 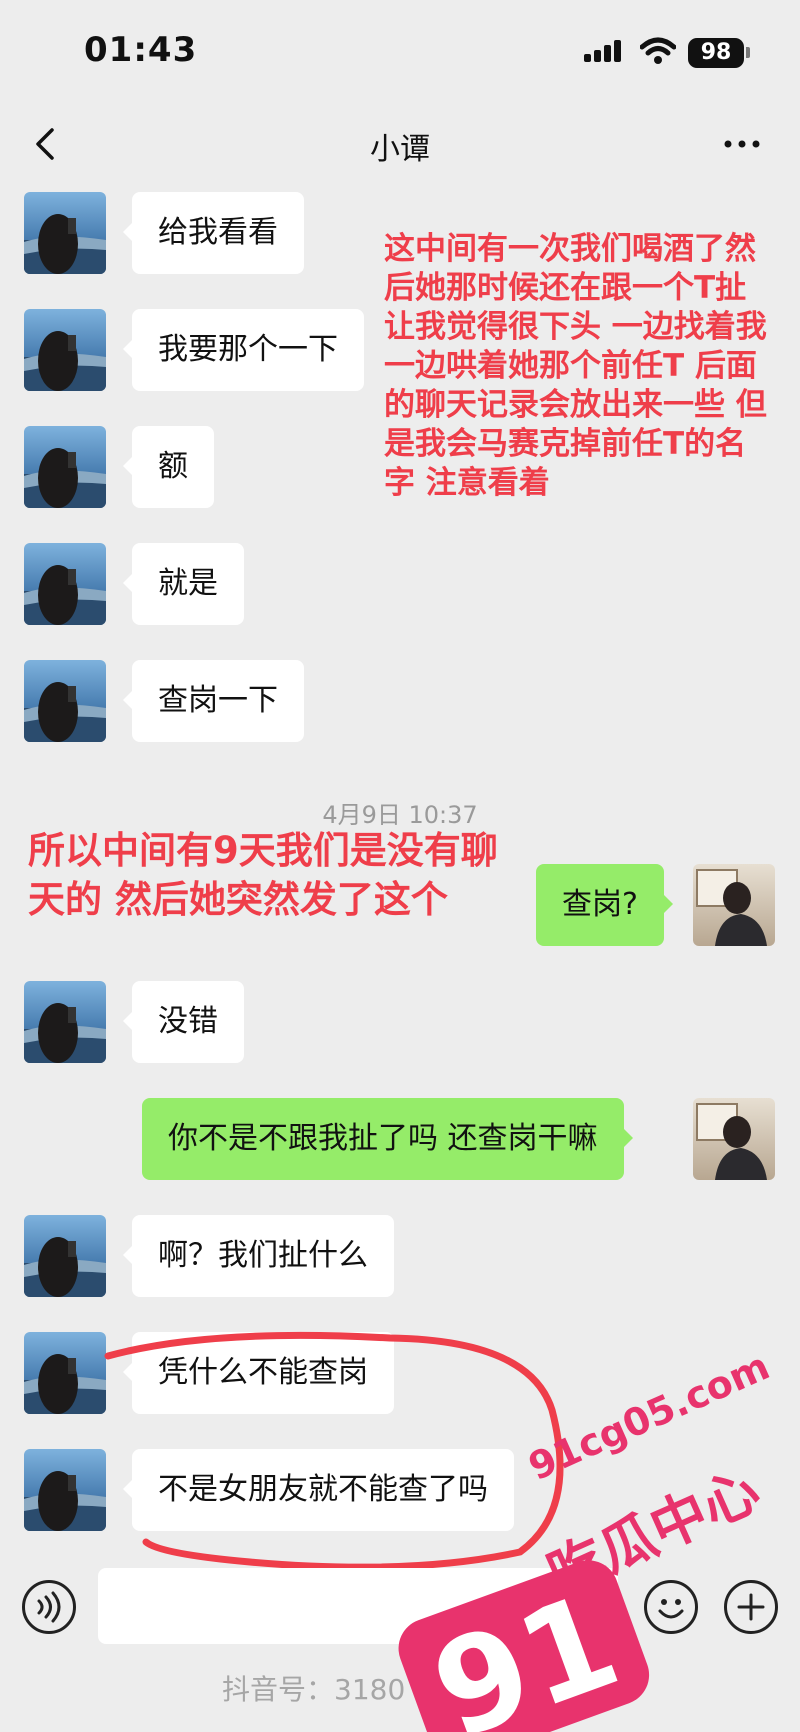 What do you see at coordinates (400, 815) in the screenshot?
I see `chat-timestamp: 4月9日 10:37` at bounding box center [400, 815].